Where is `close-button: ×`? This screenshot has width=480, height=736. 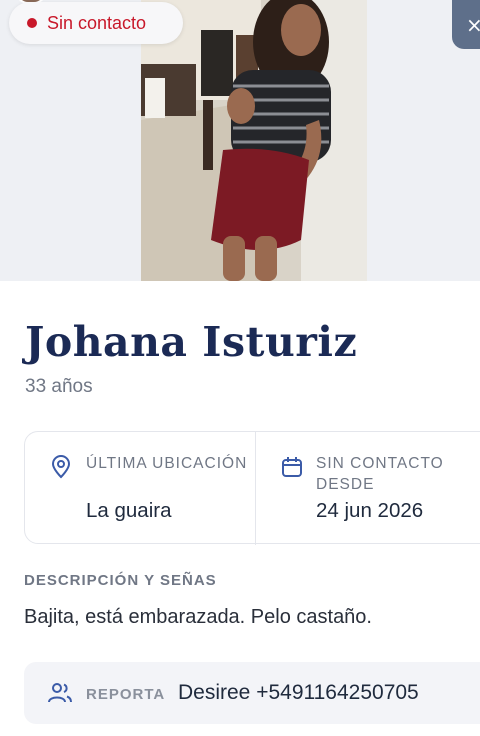 close-button: × is located at coordinates (466, 24).